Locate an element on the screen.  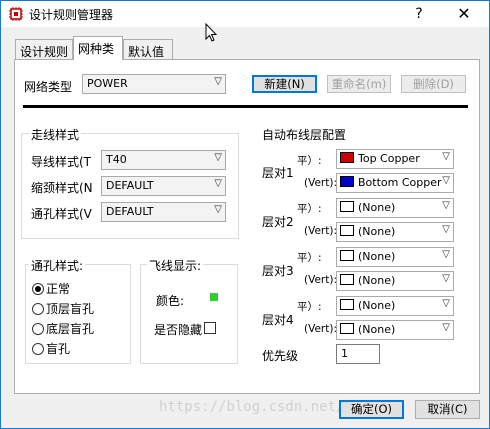
hide-ratsnest-checkbox is located at coordinates (210, 328).